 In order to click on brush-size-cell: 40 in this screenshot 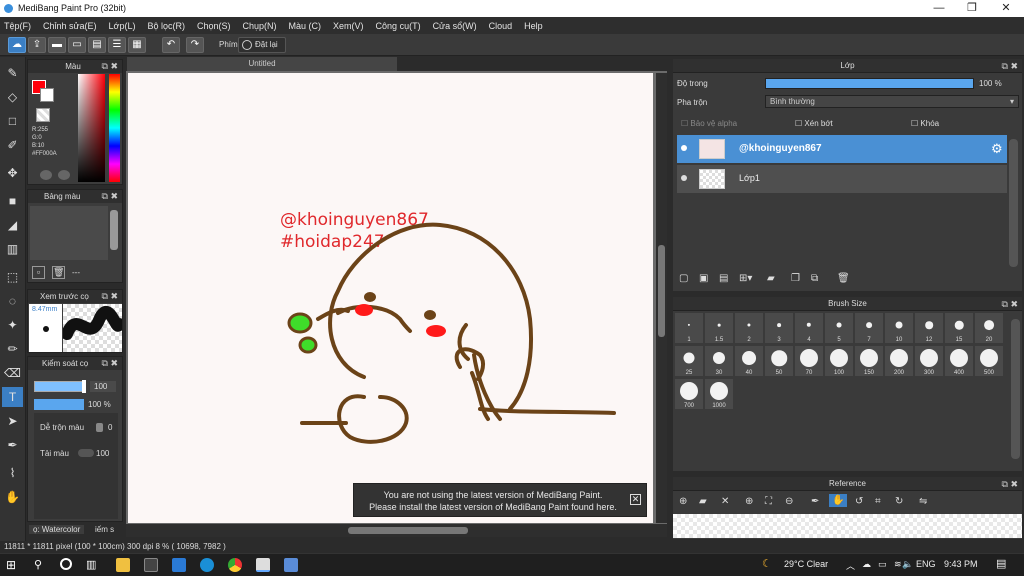, I will do `click(749, 361)`.